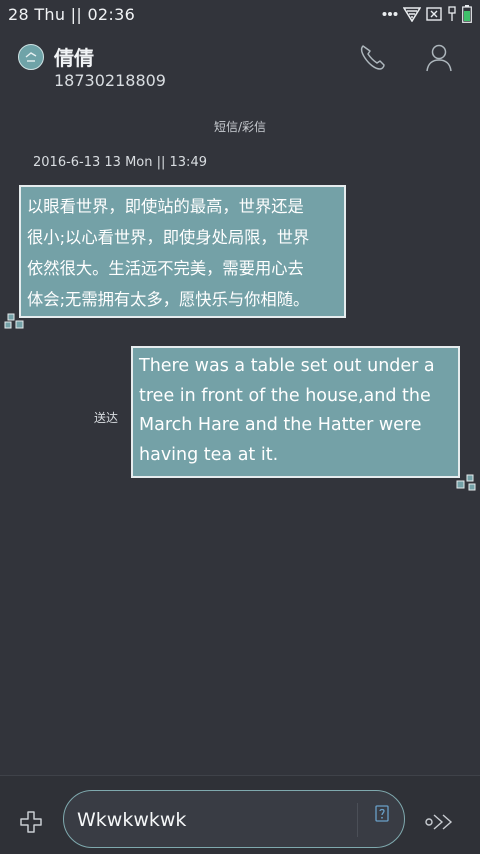 This screenshot has height=854, width=480. Describe the element at coordinates (72, 14) in the screenshot. I see `status-time: 28 Thu || 02:36` at that location.